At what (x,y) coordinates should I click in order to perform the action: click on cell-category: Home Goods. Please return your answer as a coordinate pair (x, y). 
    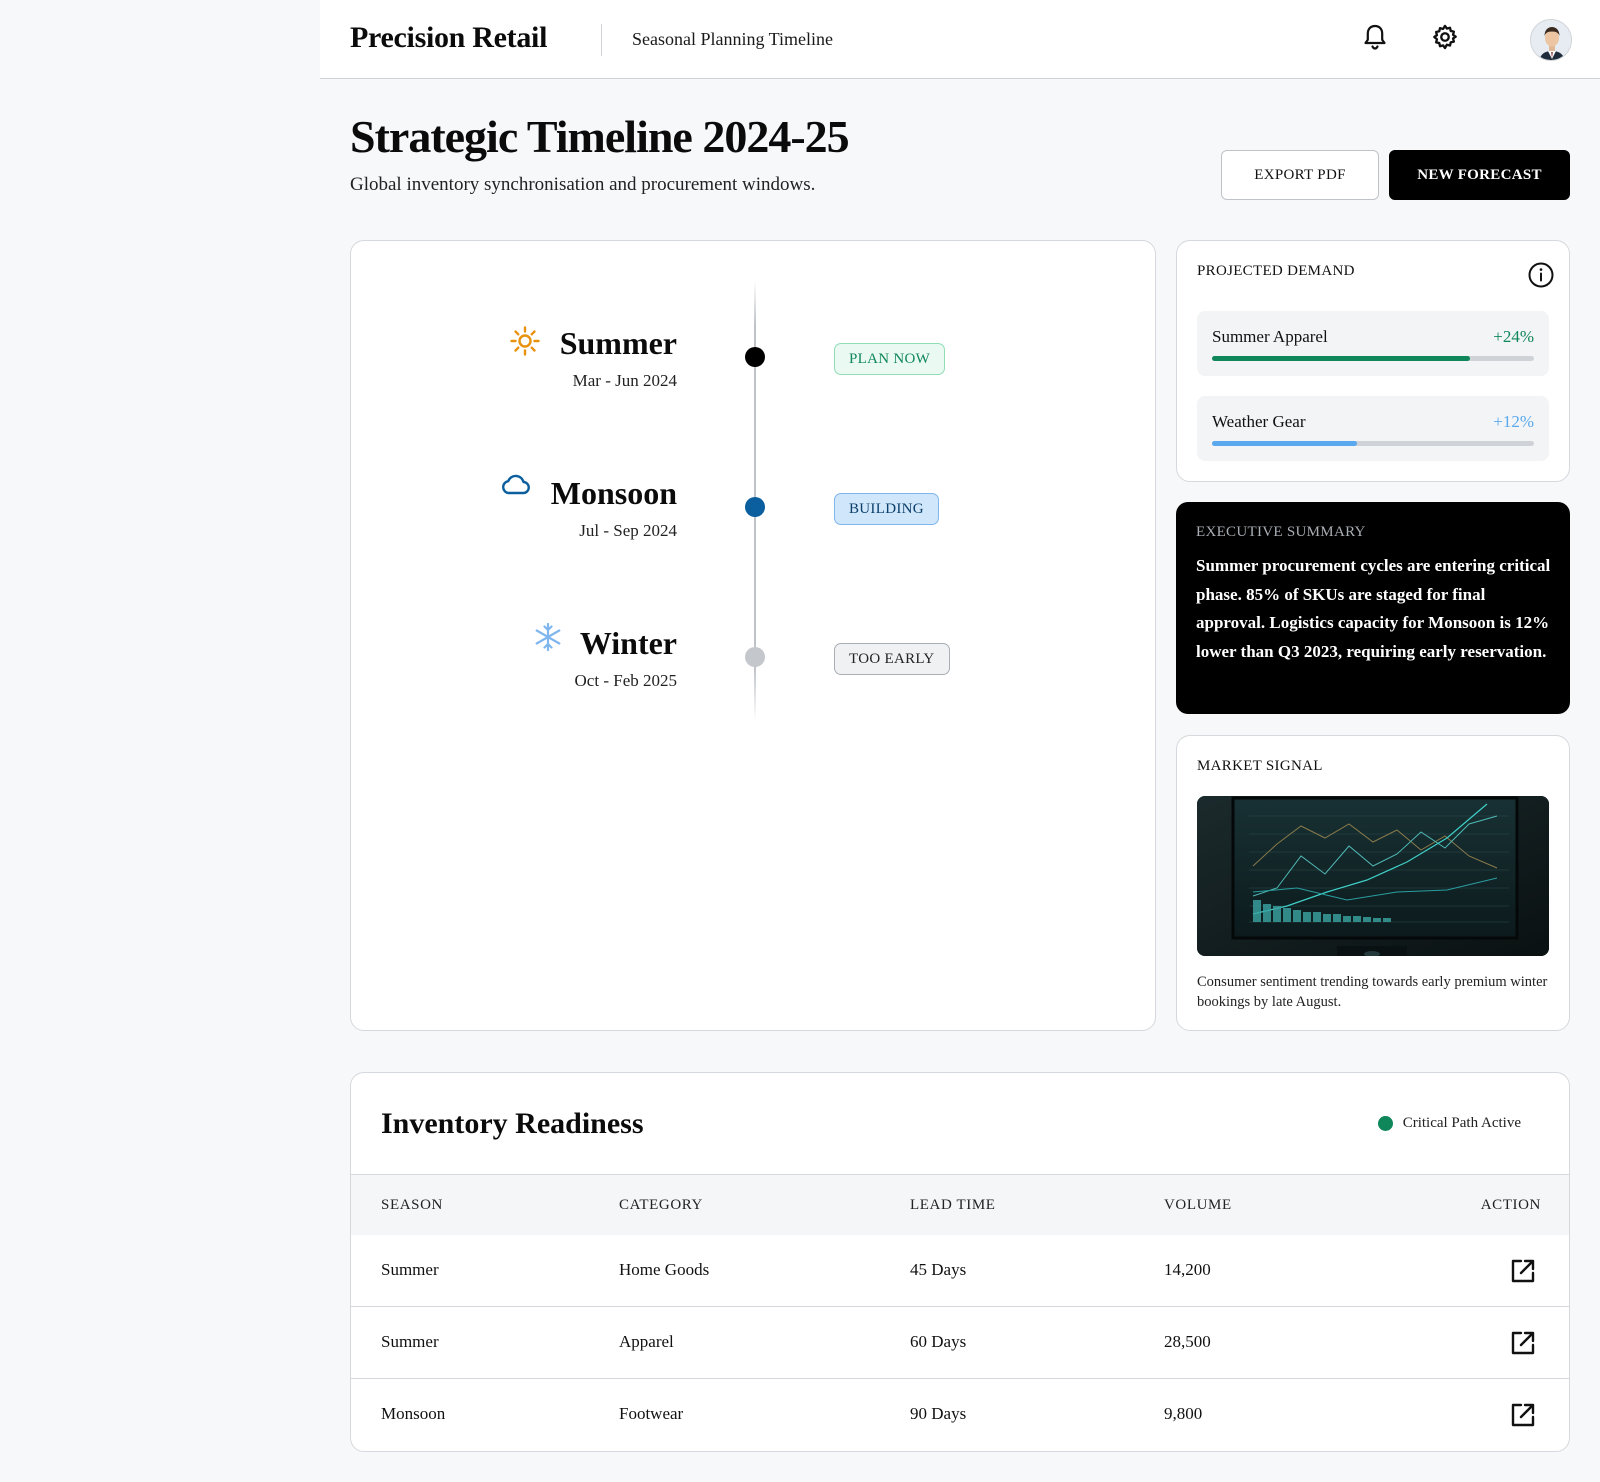
    Looking at the image, I should click on (664, 1269).